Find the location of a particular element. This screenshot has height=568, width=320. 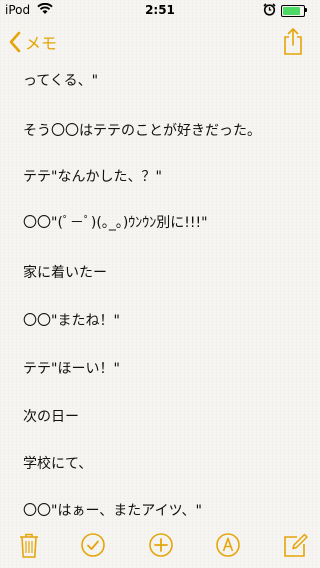

markup-icon is located at coordinates (228, 545).